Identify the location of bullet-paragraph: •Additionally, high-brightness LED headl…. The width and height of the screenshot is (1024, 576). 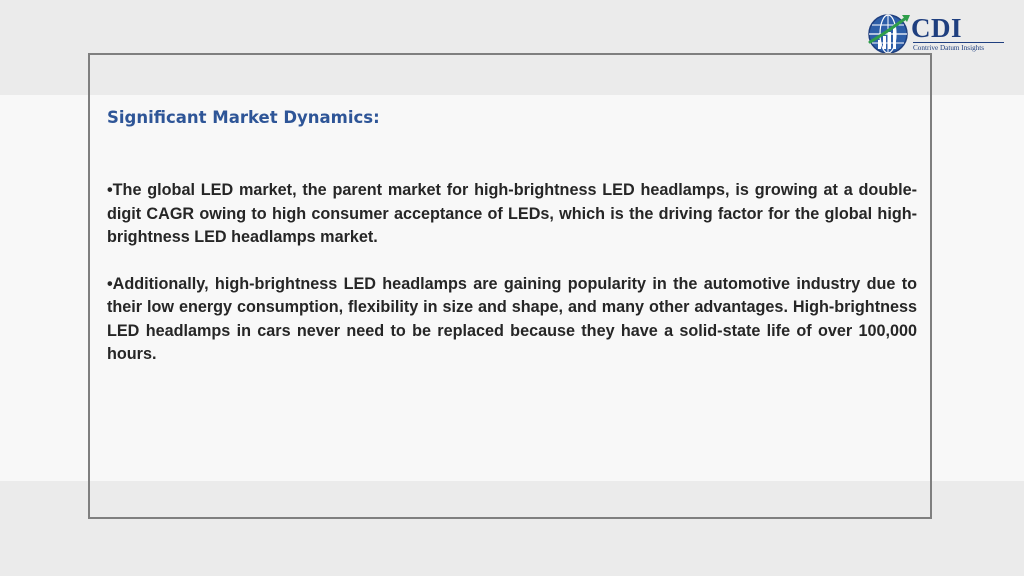
(512, 319).